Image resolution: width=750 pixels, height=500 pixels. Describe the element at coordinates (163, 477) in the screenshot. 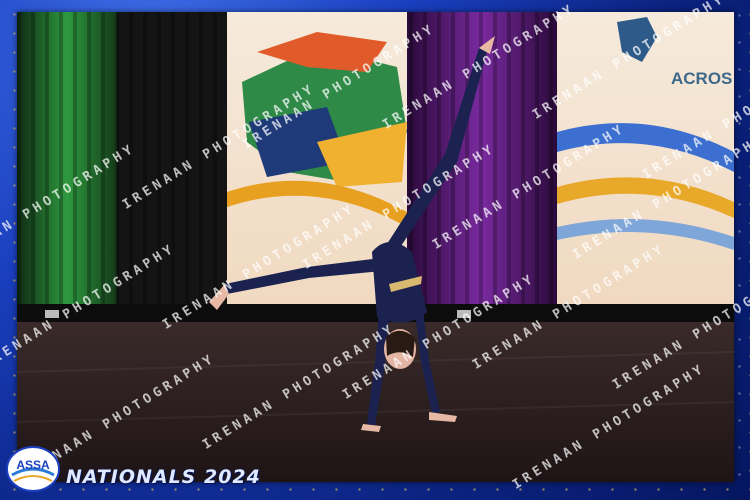

I see `event-title: NATIONALS 2024` at that location.